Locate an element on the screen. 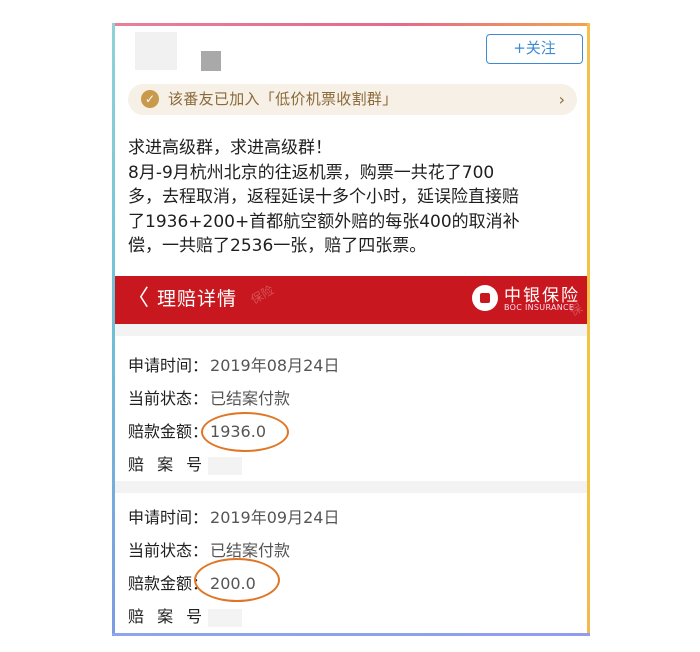  post-line: 求进高级群，求进高级群！ is located at coordinates (230, 148).